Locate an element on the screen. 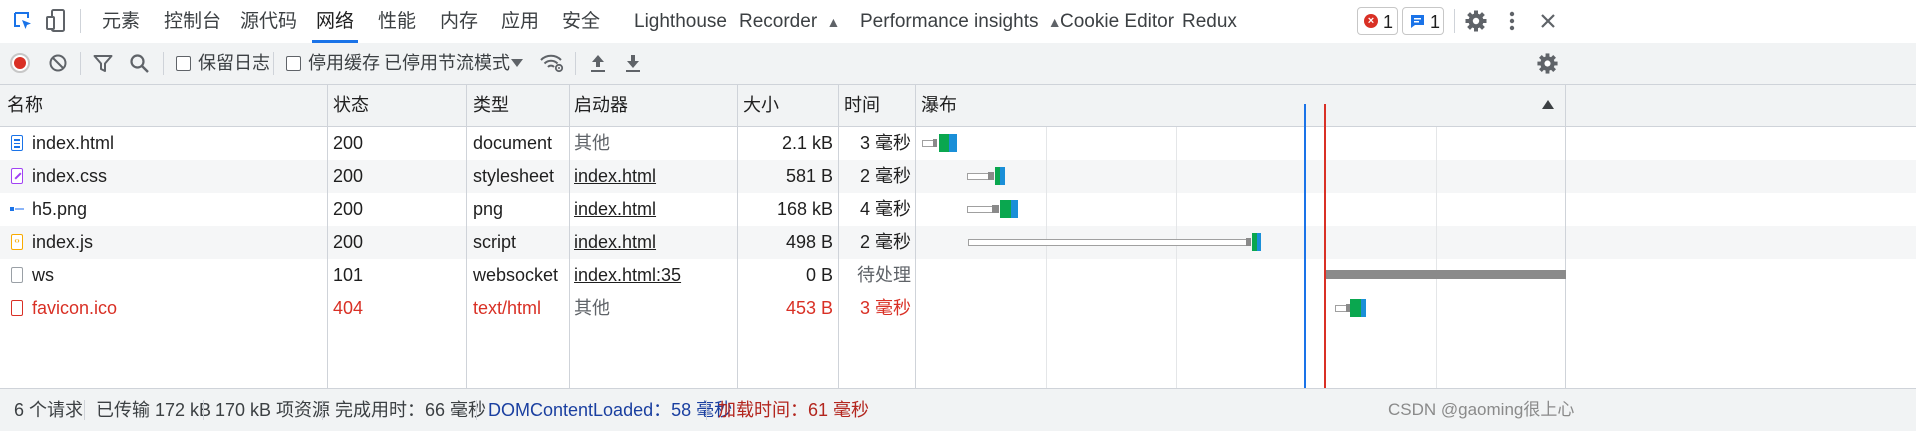  error-file-icon is located at coordinates (17, 308).